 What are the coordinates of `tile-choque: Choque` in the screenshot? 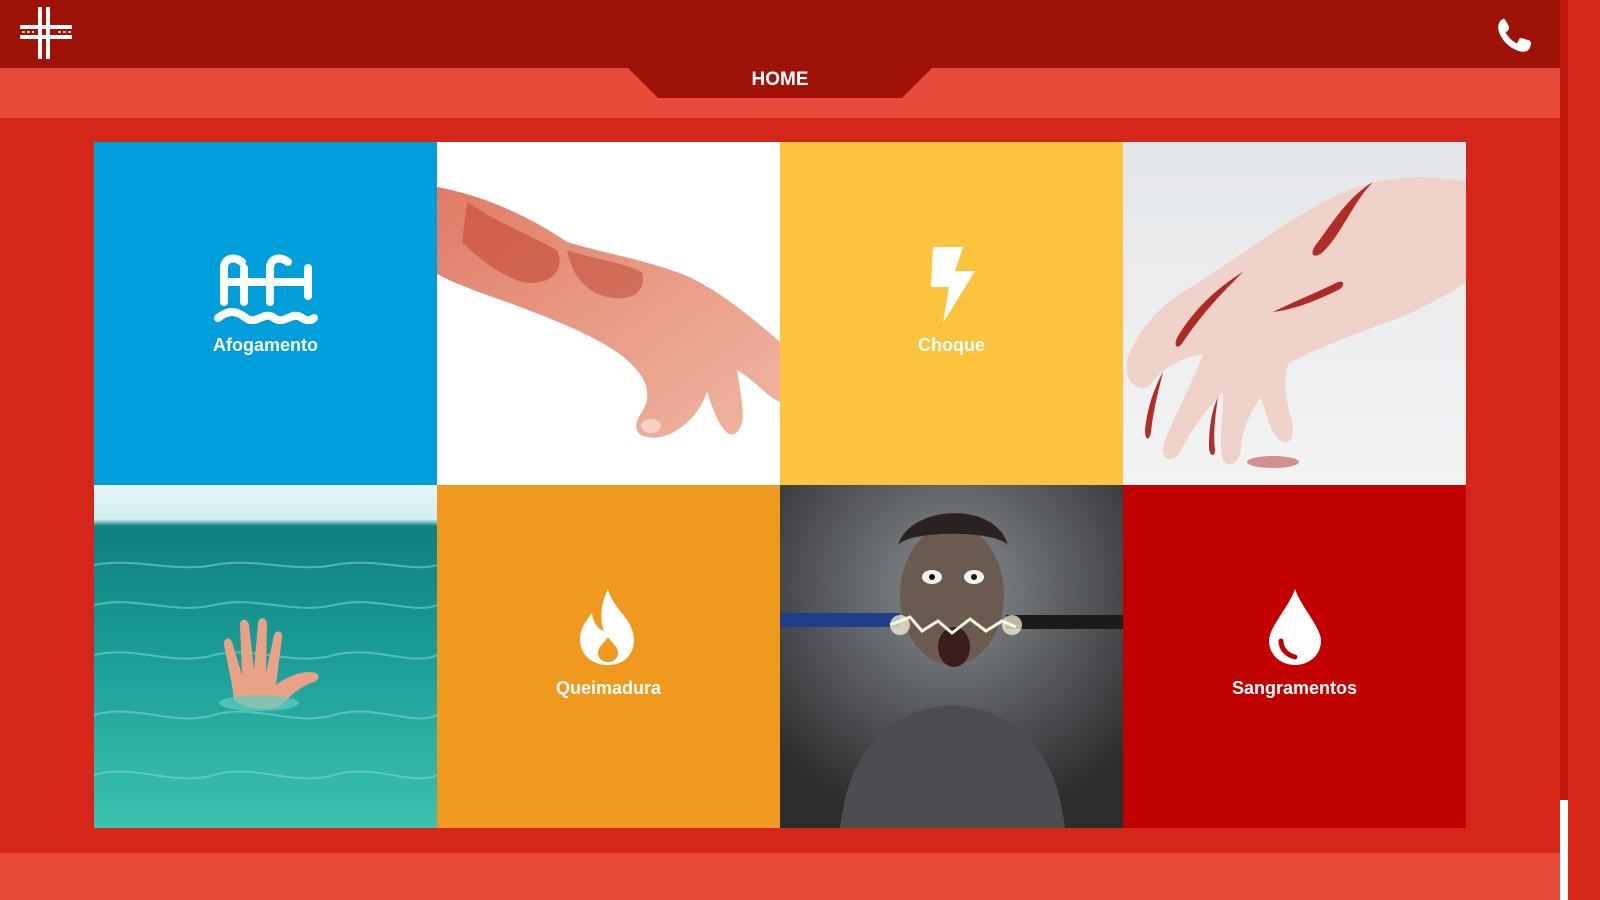 It's located at (951, 313).